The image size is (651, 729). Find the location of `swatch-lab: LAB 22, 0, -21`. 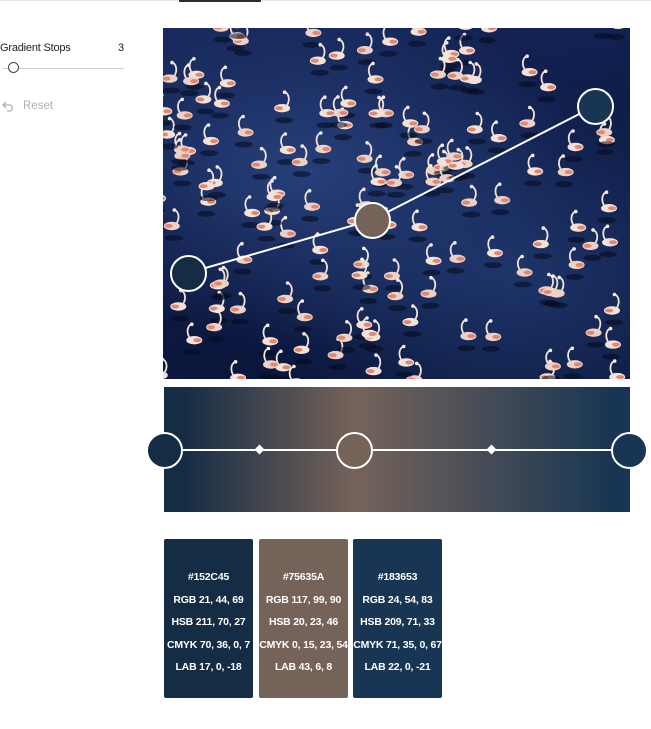

swatch-lab: LAB 22, 0, -21 is located at coordinates (397, 667).